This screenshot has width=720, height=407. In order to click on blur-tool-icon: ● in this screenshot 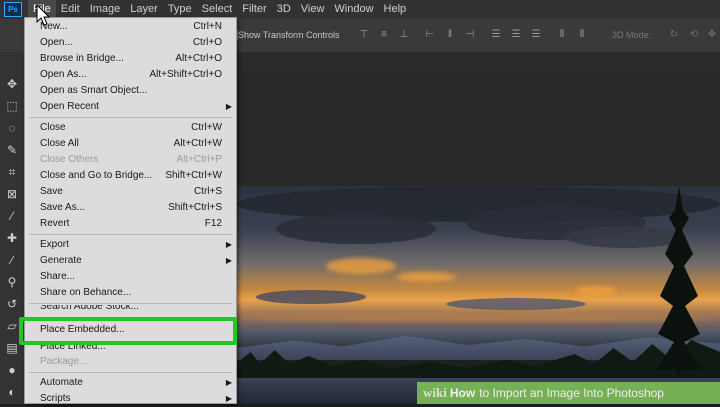, I will do `click(12, 370)`.